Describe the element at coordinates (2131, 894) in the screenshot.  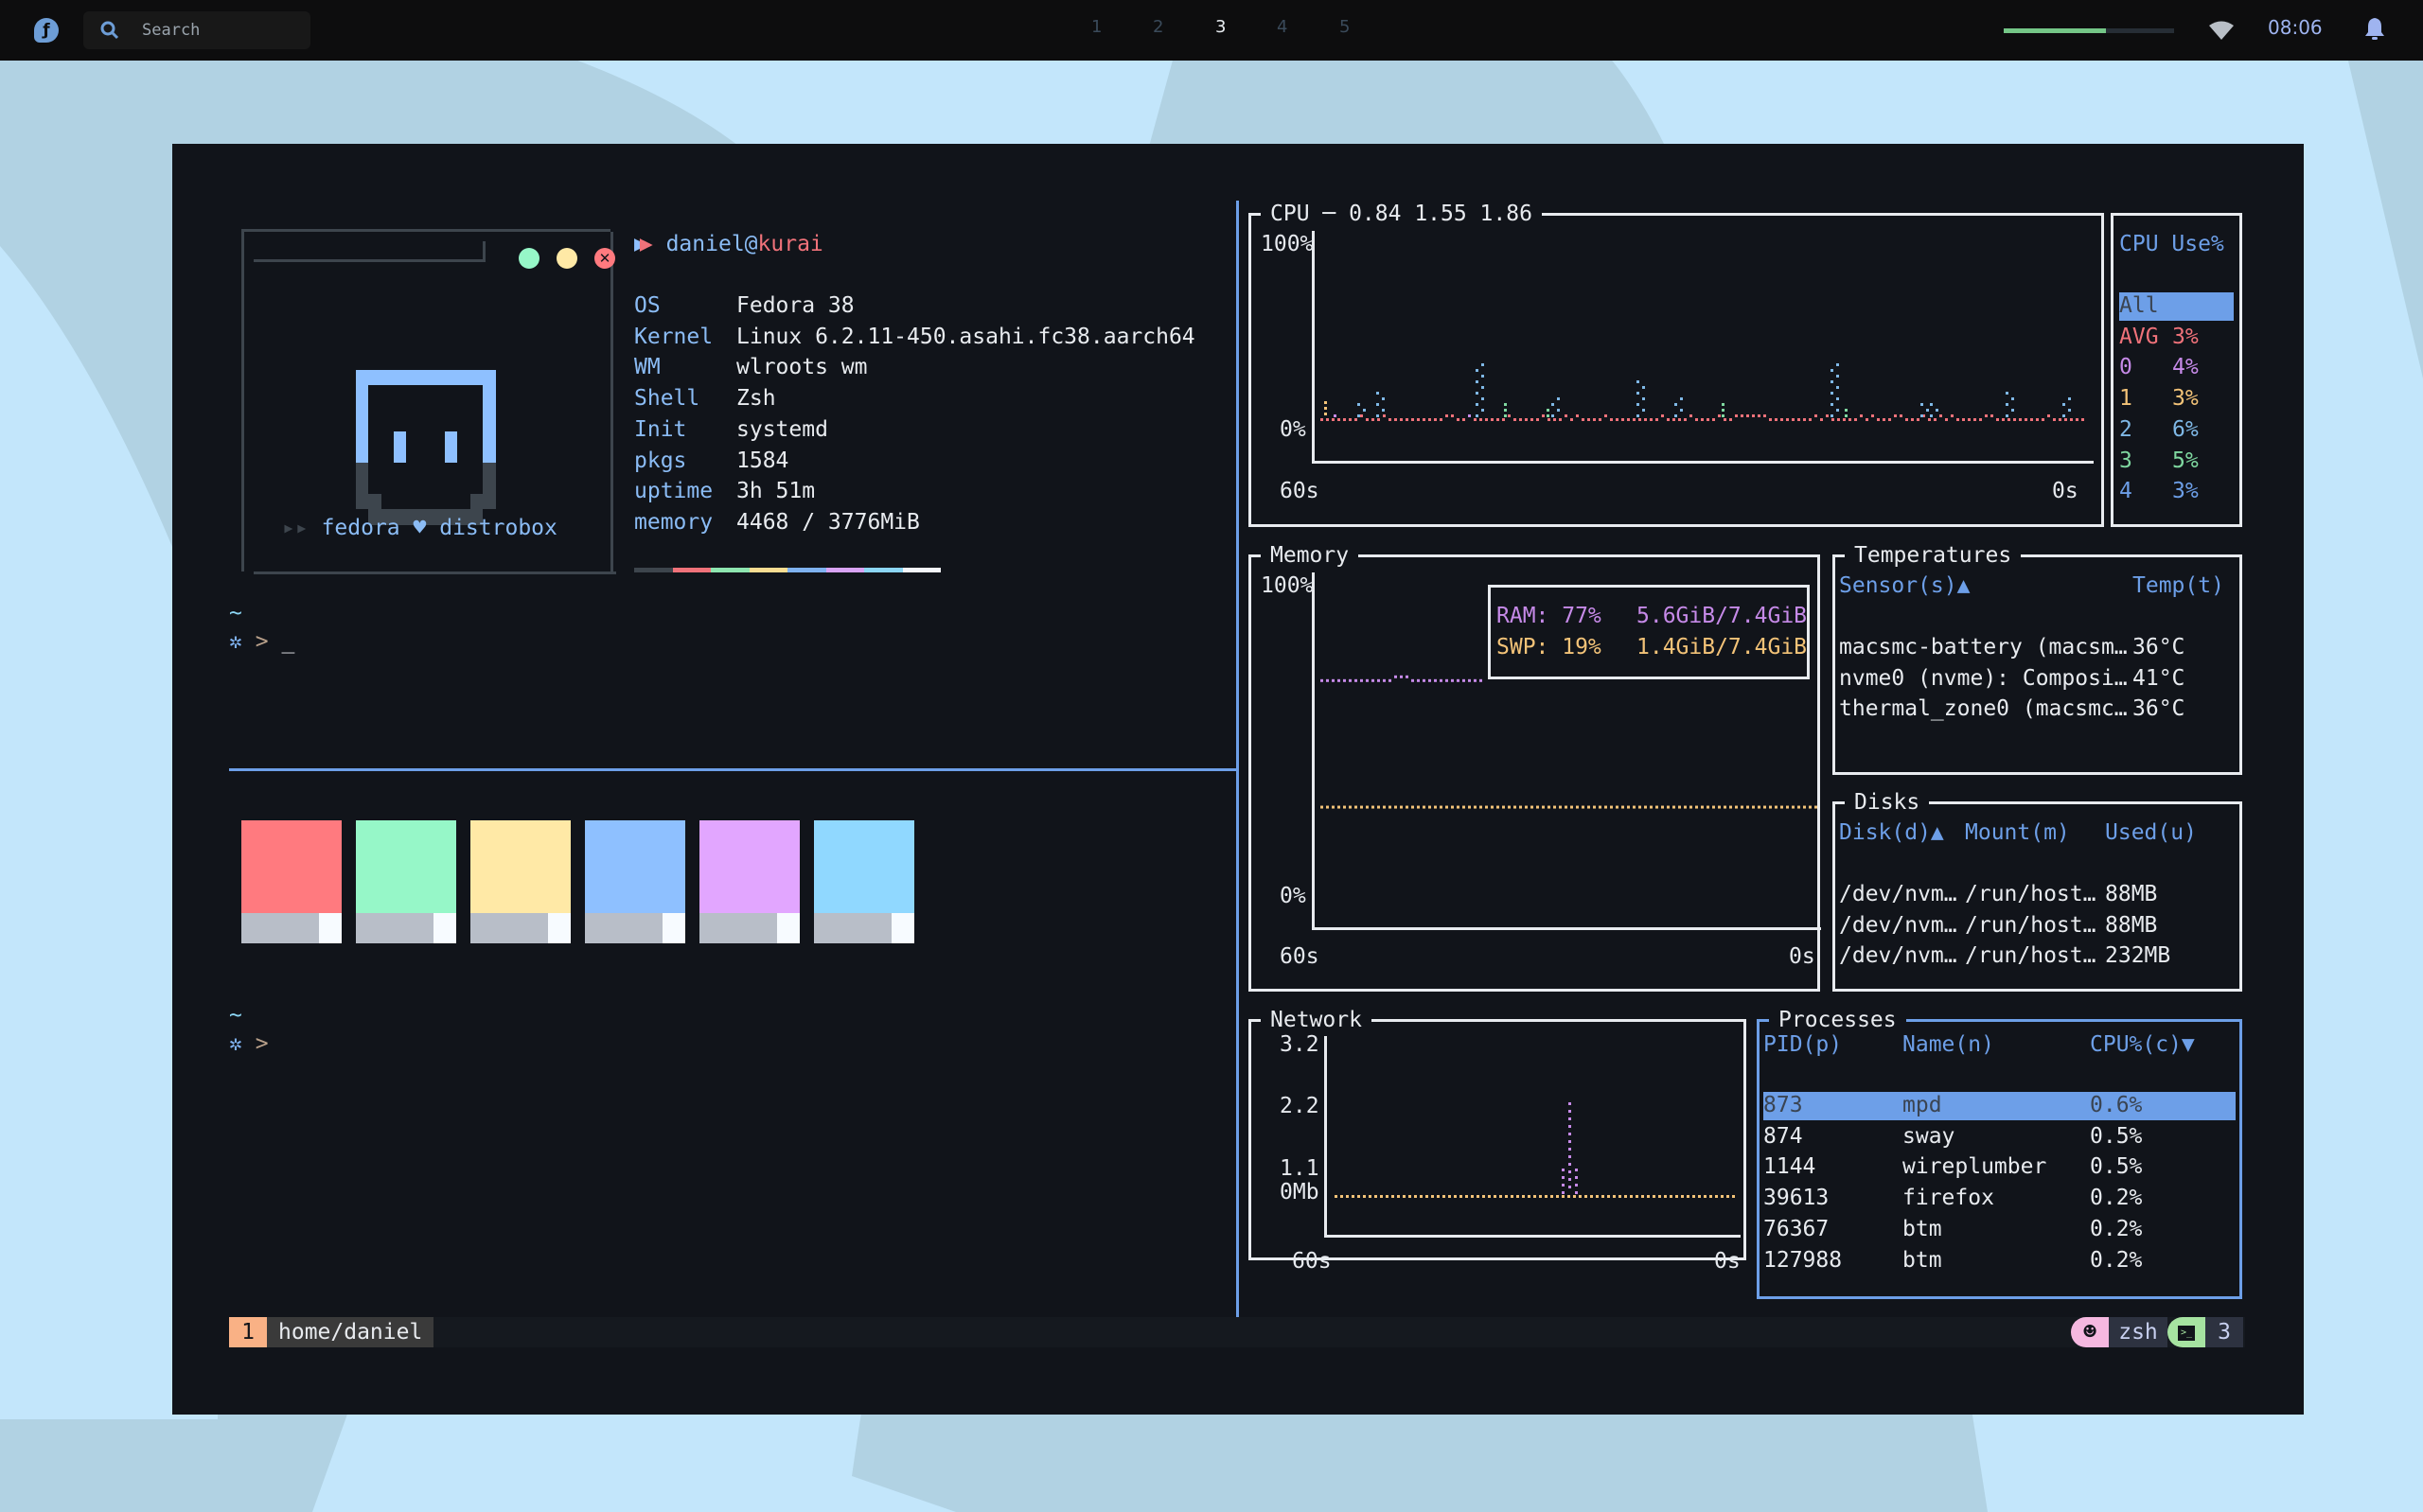
I see `table-cell: 88MB` at that location.